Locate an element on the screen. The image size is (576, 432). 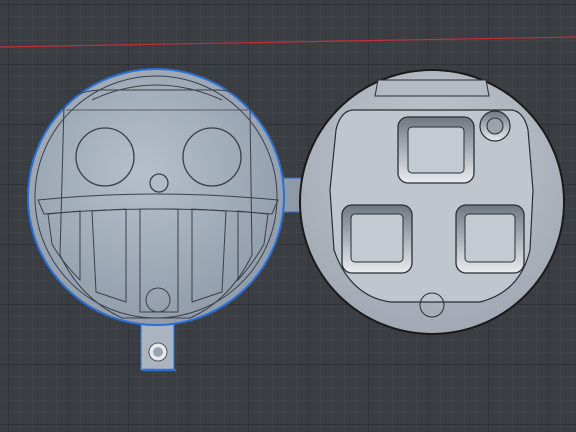
side-tab-right is located at coordinates (292, 195).